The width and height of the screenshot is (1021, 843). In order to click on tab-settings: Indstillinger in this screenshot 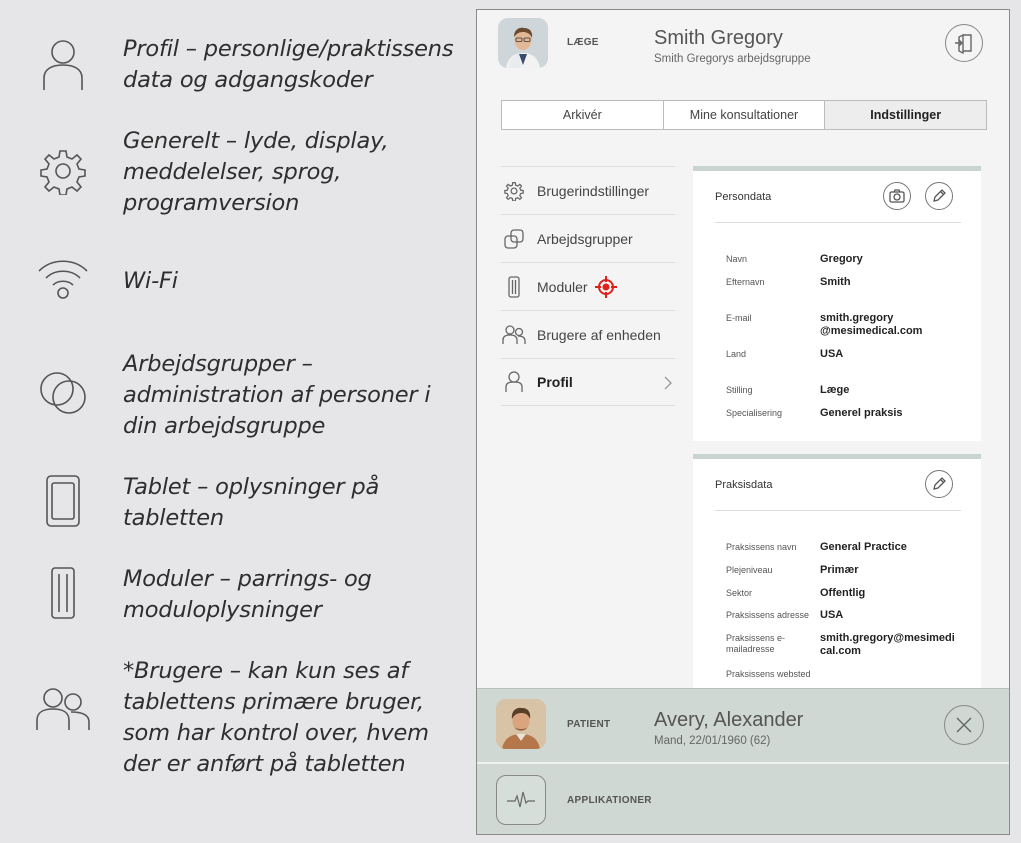, I will do `click(906, 115)`.